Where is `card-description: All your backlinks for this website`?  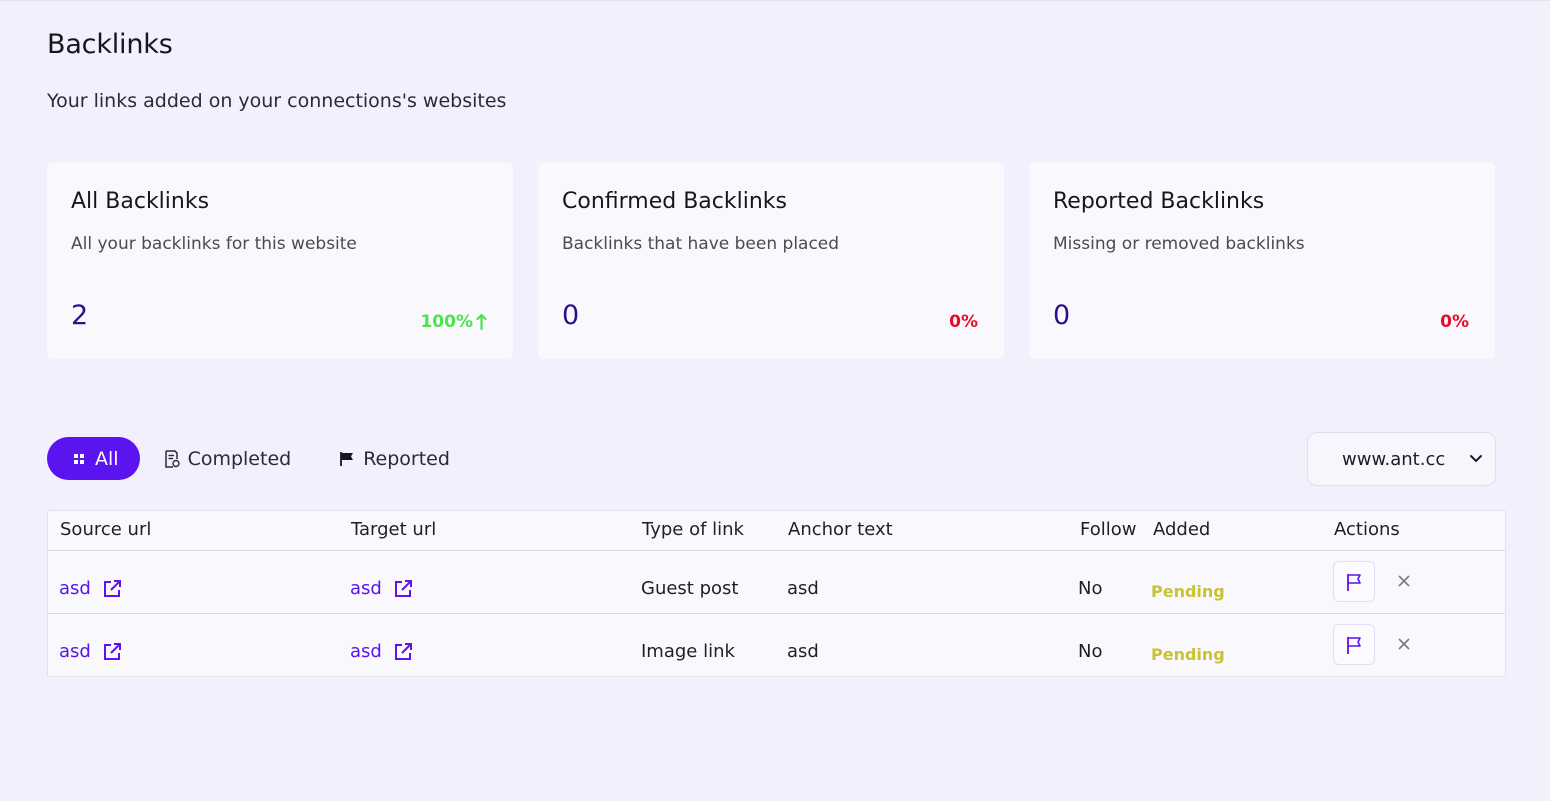 card-description: All your backlinks for this website is located at coordinates (214, 244).